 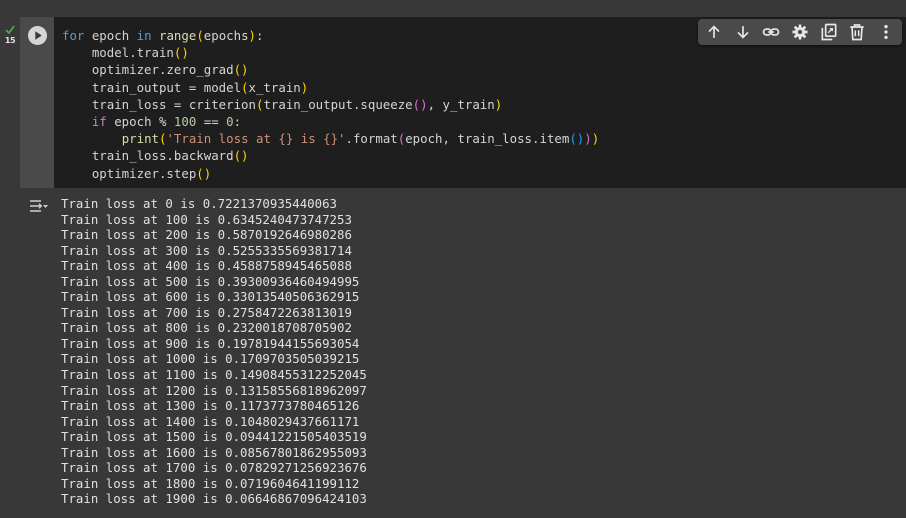 I want to click on output-line: Train loss at 100 is 0.6345240473747253, so click(x=206, y=219).